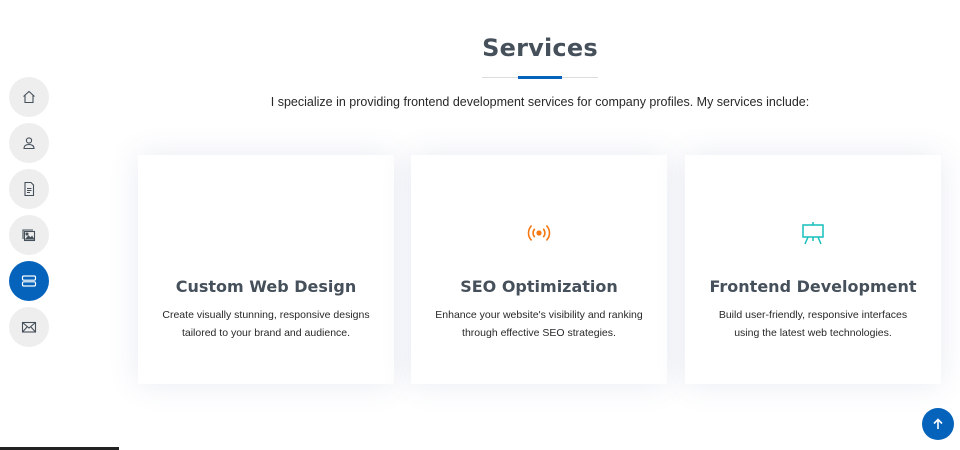 This screenshot has width=960, height=450. What do you see at coordinates (266, 233) in the screenshot?
I see `palette-icon` at bounding box center [266, 233].